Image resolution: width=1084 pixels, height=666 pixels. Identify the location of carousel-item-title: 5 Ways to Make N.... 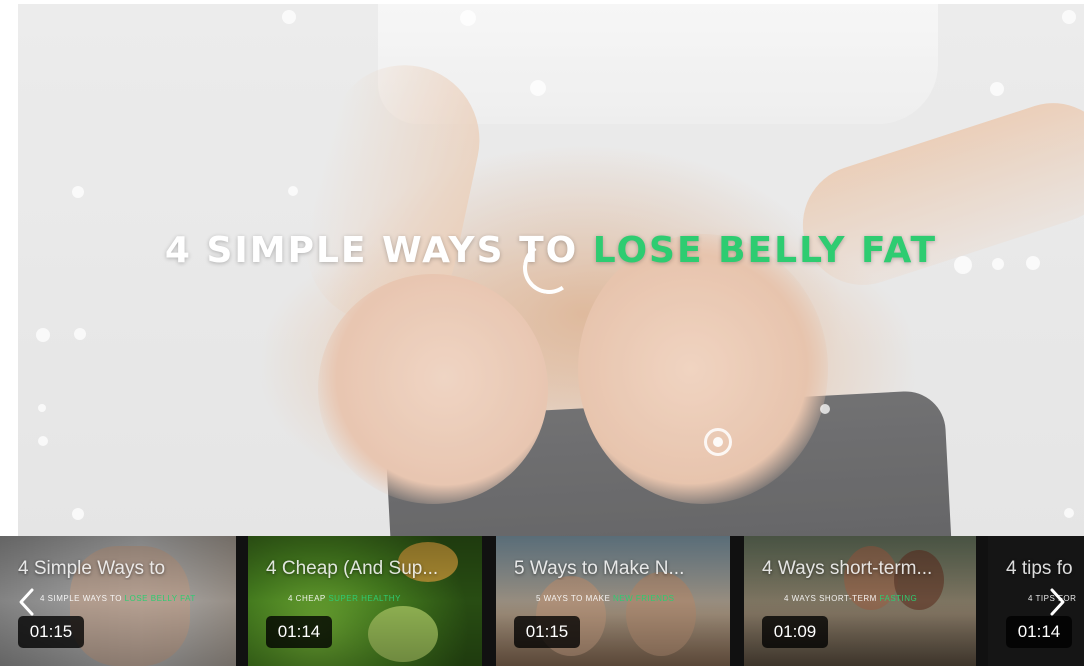
(599, 568).